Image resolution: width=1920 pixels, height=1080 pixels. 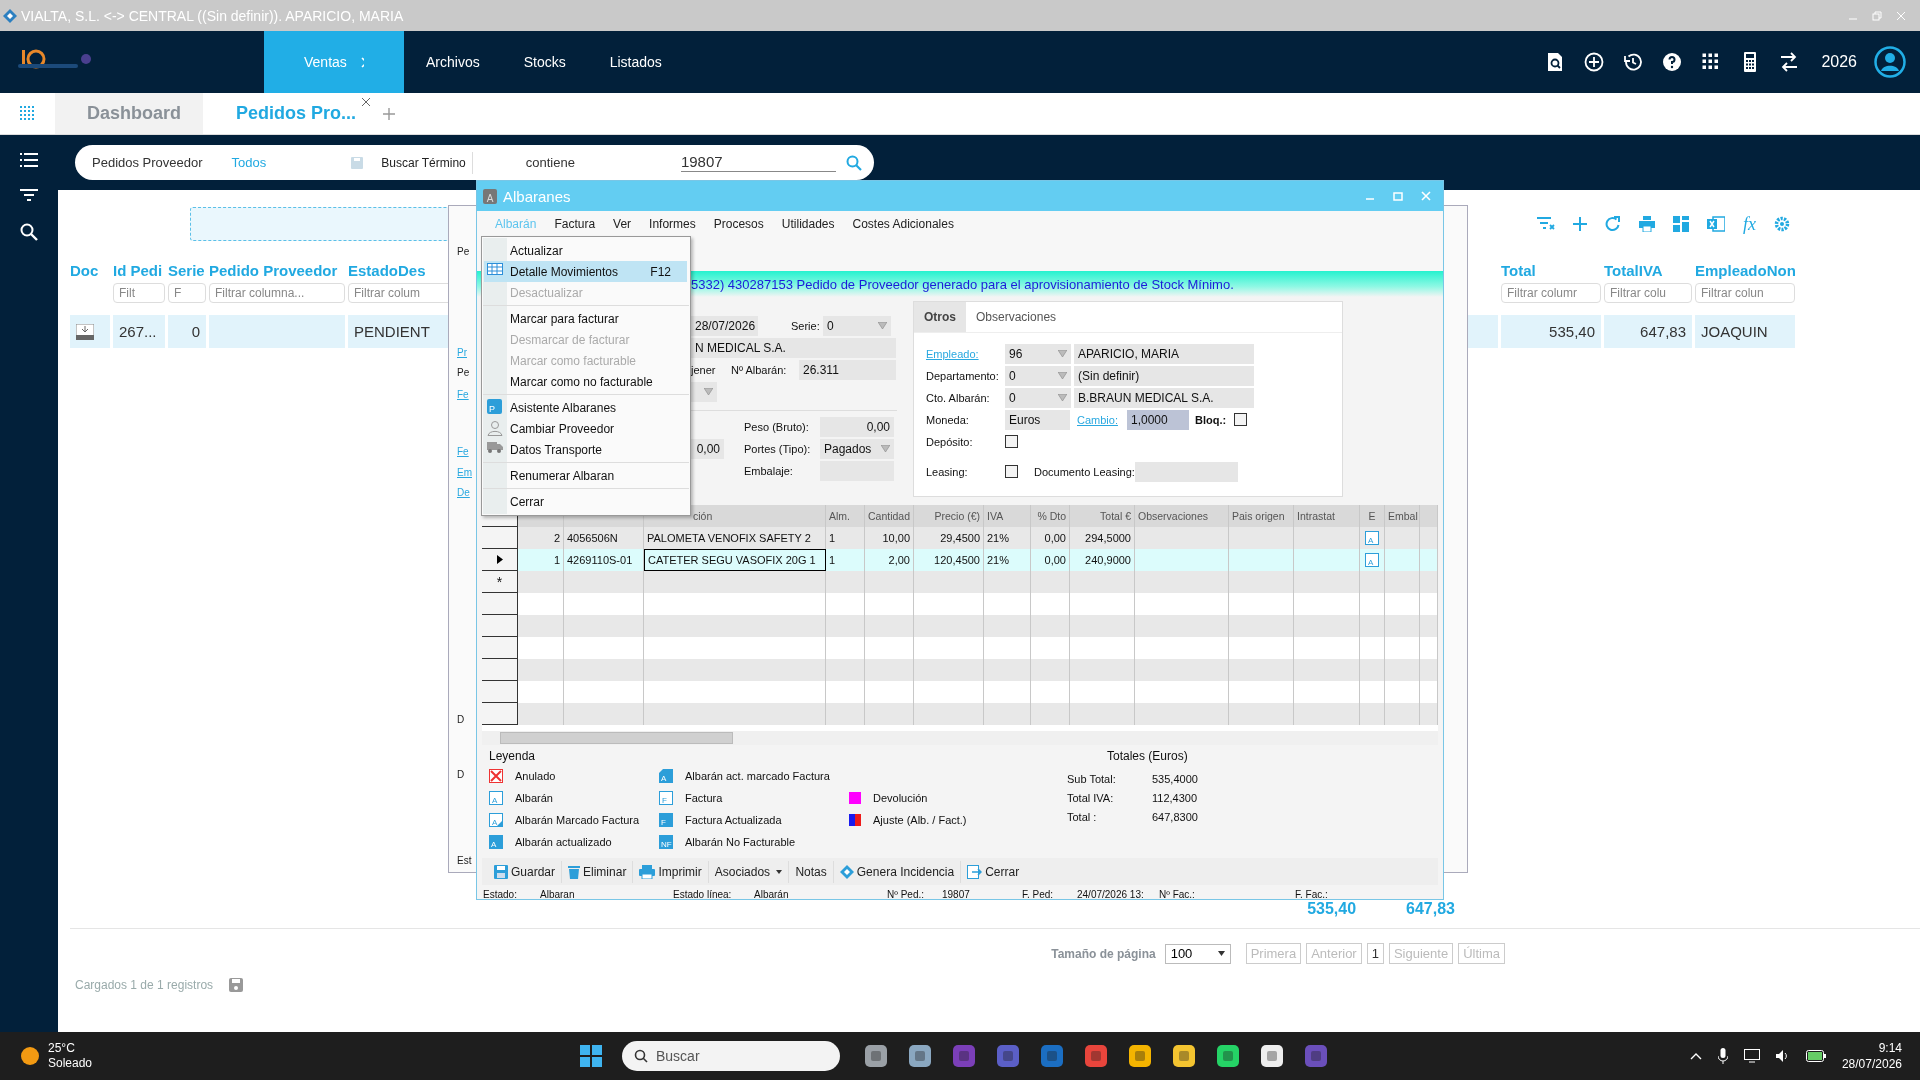 I want to click on albaran-number-field: 26.311, so click(x=847, y=369).